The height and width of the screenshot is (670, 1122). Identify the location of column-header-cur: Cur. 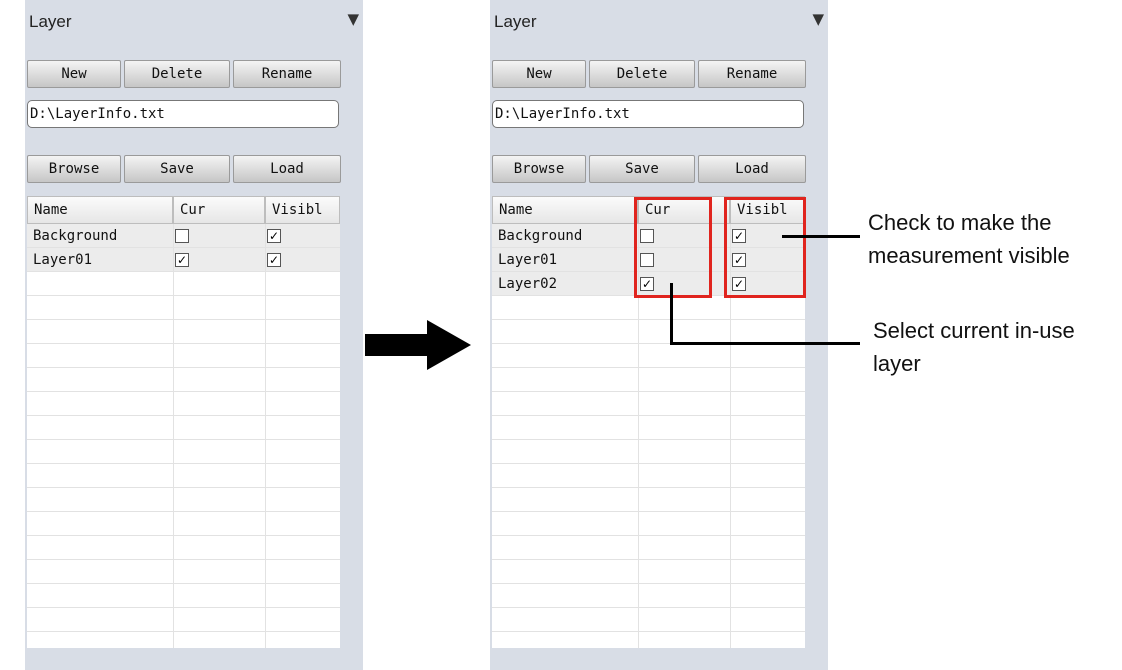
(219, 210).